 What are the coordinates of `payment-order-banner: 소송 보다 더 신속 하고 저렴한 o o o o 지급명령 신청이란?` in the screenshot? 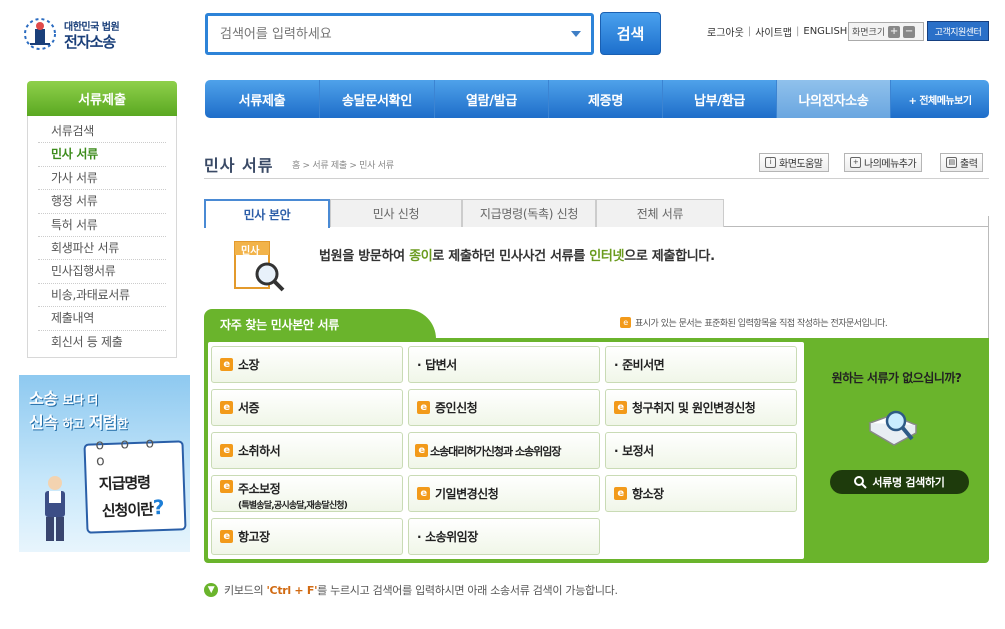 It's located at (104, 463).